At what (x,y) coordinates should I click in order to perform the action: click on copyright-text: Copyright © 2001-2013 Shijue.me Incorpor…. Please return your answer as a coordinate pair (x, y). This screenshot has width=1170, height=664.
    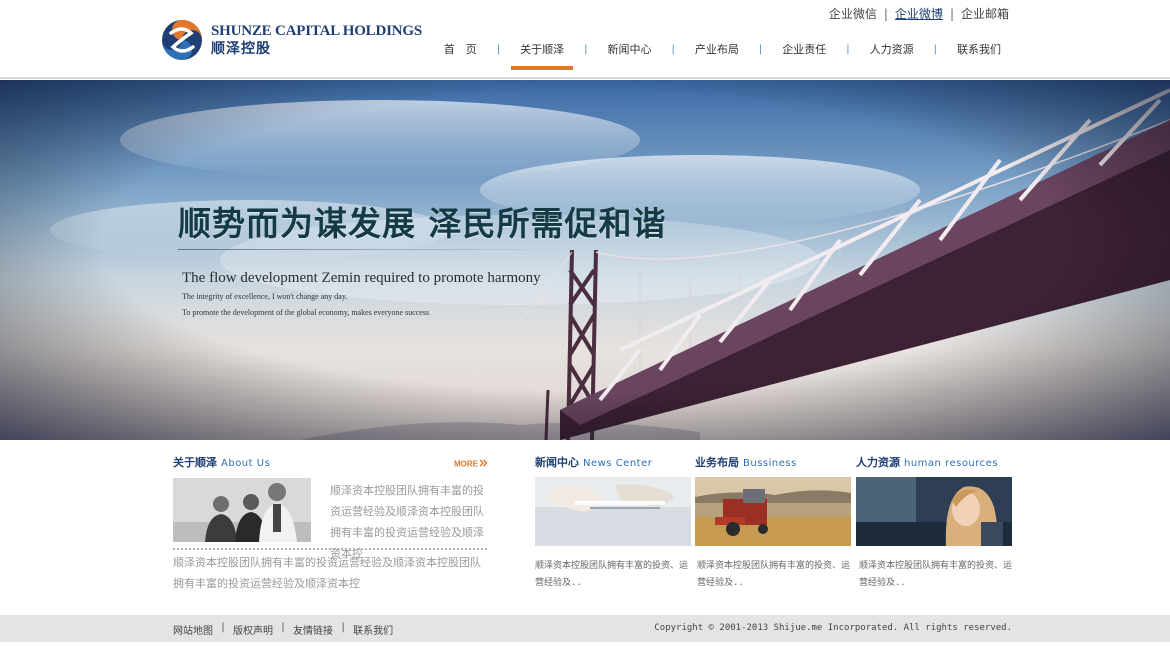
    Looking at the image, I should click on (833, 628).